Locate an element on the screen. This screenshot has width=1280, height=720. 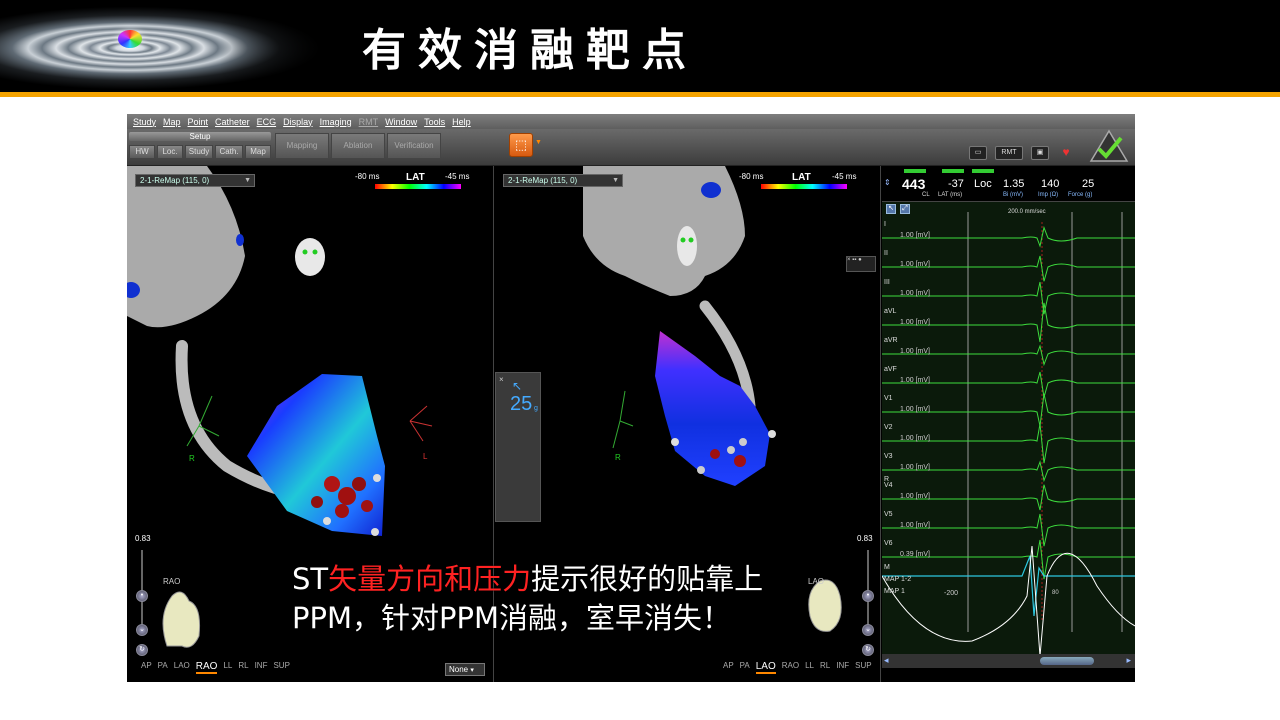
lead-name: II is located at coordinates (886, 253).